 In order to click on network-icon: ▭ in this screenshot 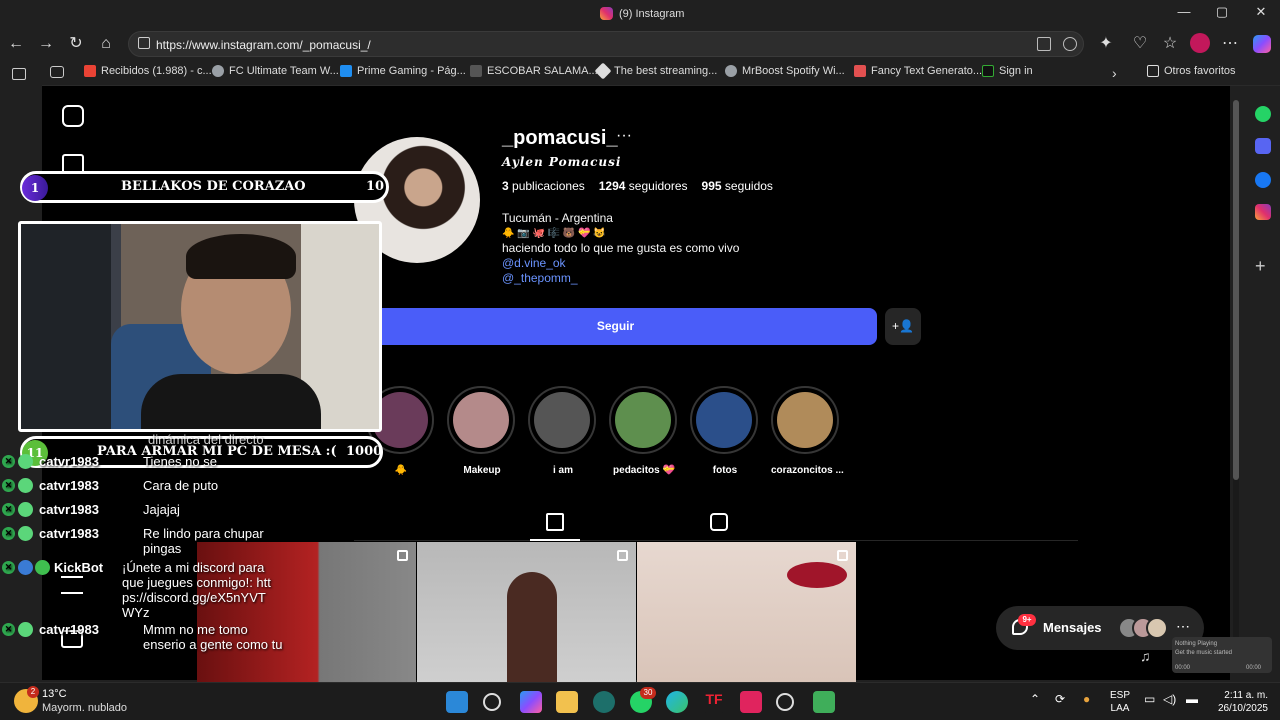, I will do `click(1149, 699)`.